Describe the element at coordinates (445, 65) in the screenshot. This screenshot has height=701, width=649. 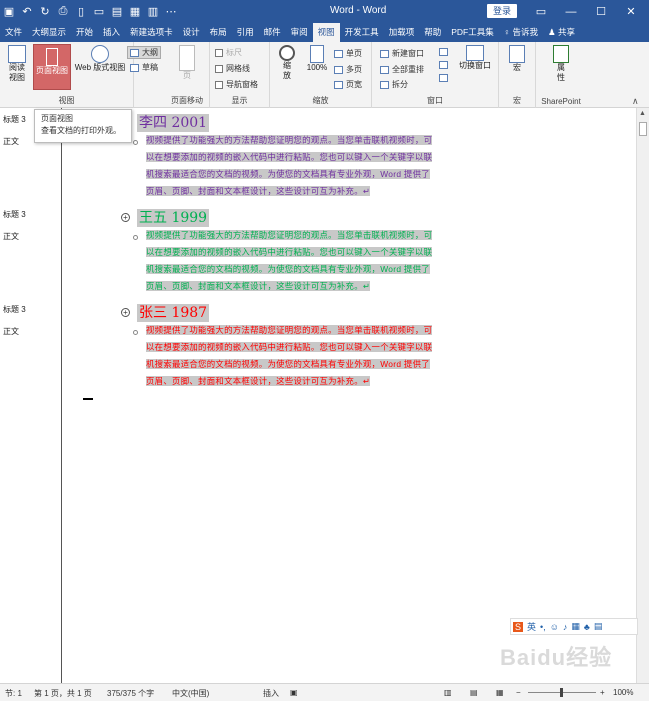
I see `side-by-side-icons` at that location.